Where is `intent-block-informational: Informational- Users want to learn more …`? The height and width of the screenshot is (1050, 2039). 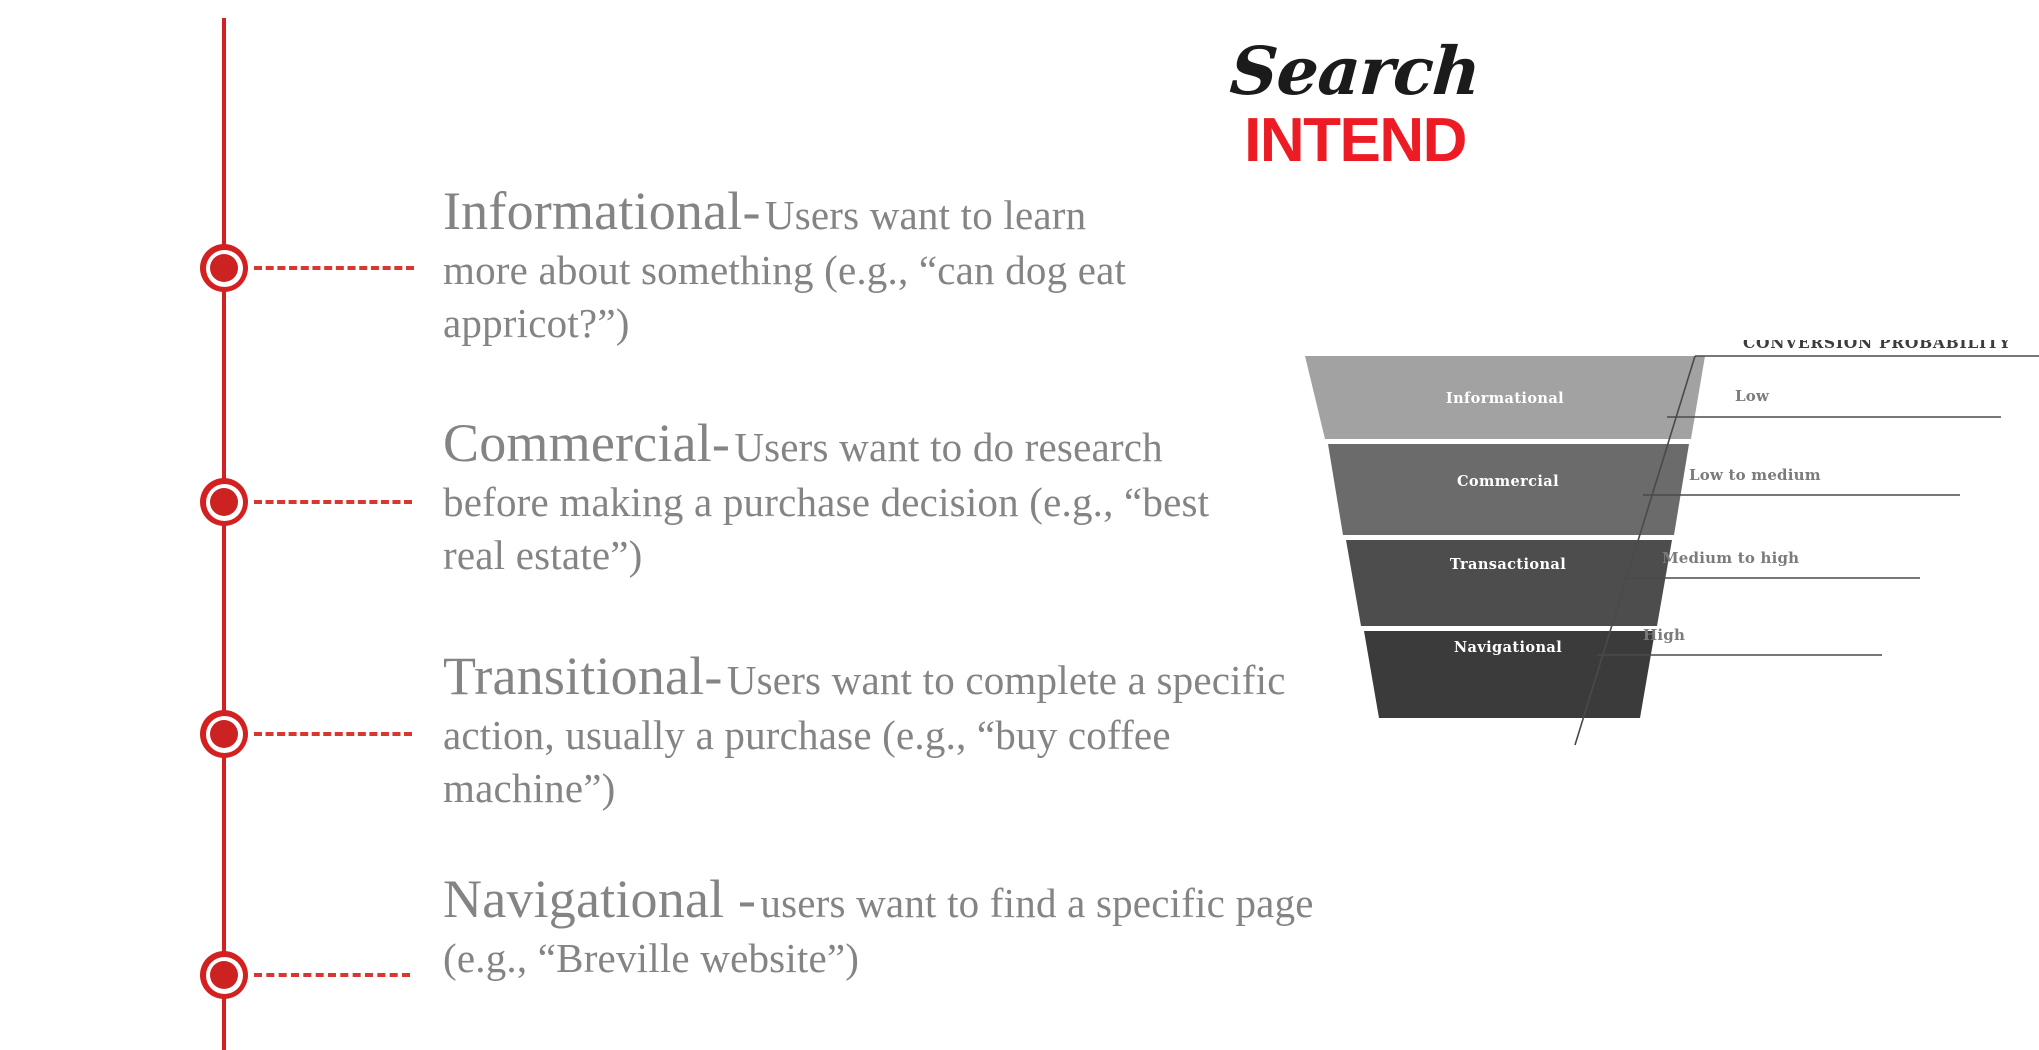
intent-block-informational: Informational- Users want to learn more … is located at coordinates (793, 265).